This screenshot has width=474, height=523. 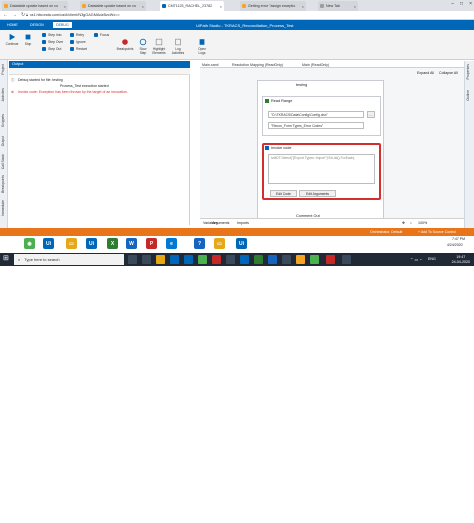 What do you see at coordinates (425, 73) in the screenshot?
I see `expand-all-link: Expand All` at bounding box center [425, 73].